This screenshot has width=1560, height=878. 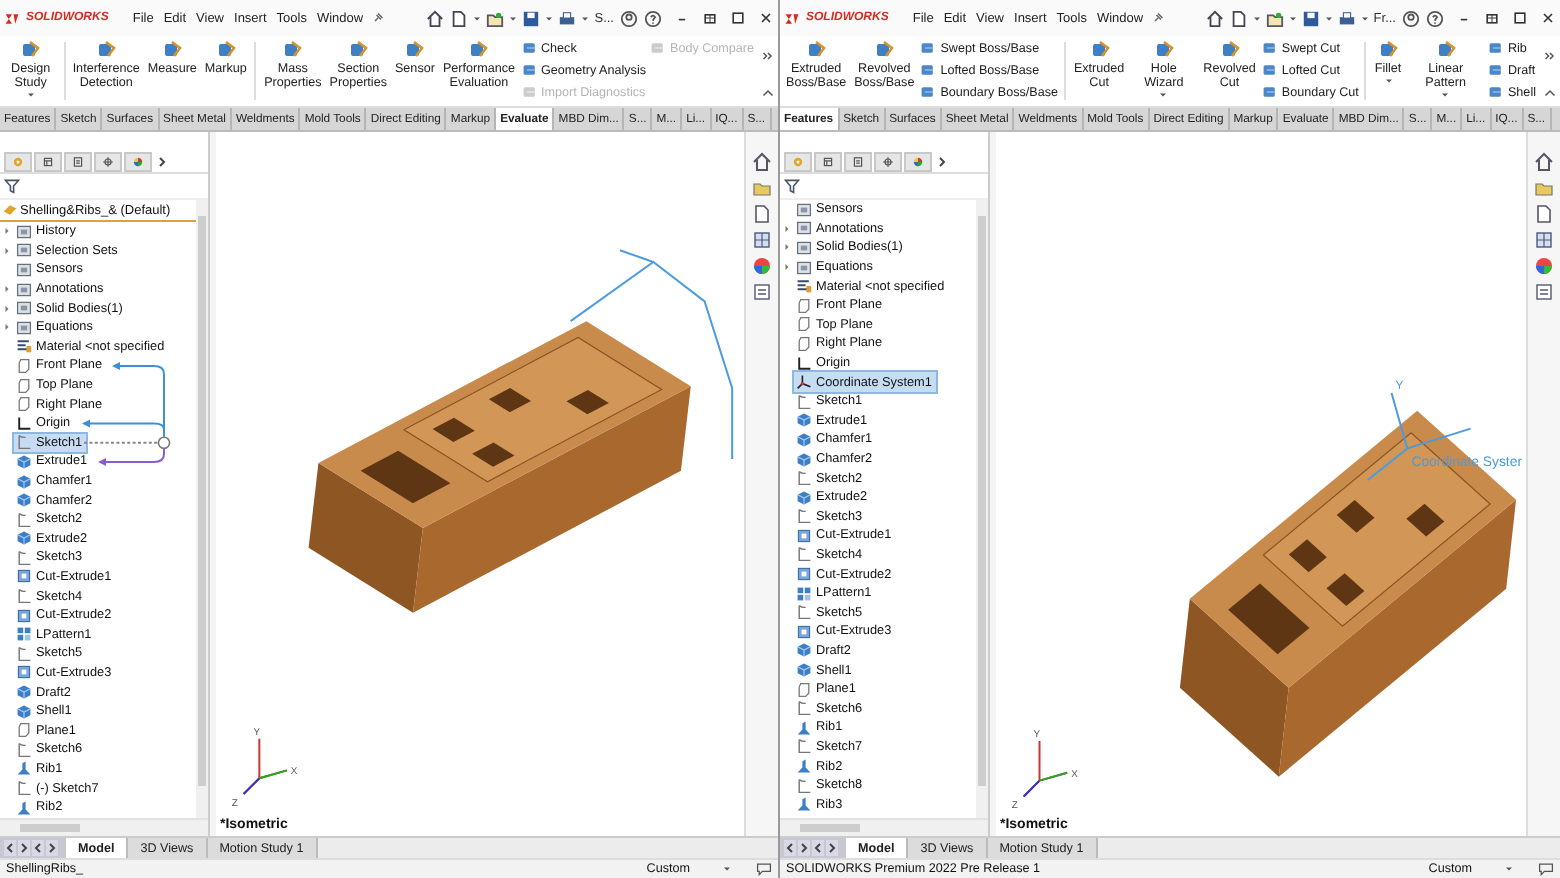 What do you see at coordinates (164, 443) in the screenshot?
I see `connector-handle-icon` at bounding box center [164, 443].